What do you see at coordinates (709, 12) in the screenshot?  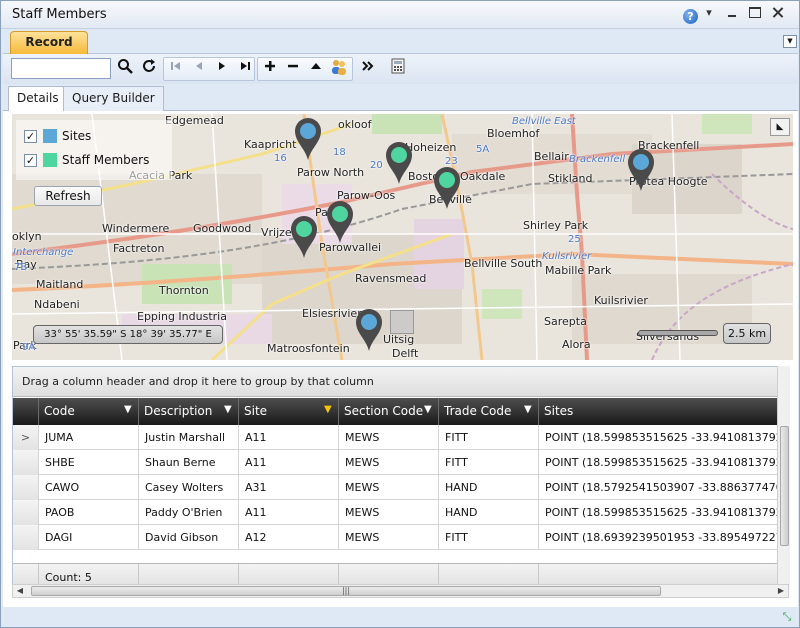 I see `help-dropdown-icon: ▾` at bounding box center [709, 12].